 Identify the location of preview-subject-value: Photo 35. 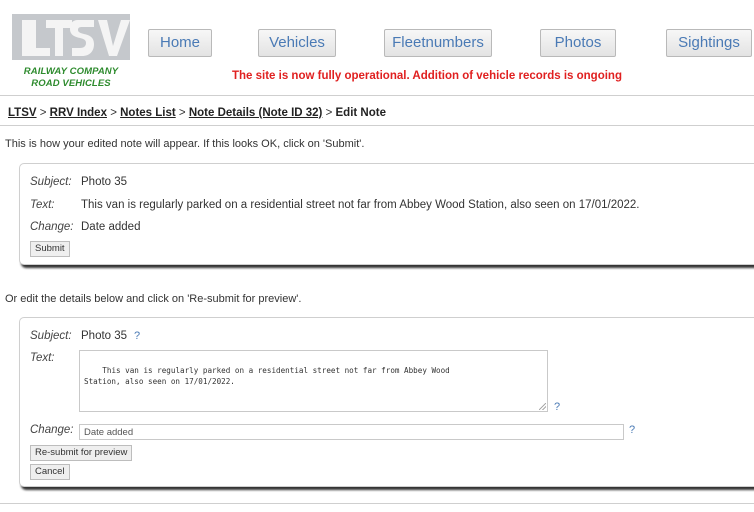
(104, 182).